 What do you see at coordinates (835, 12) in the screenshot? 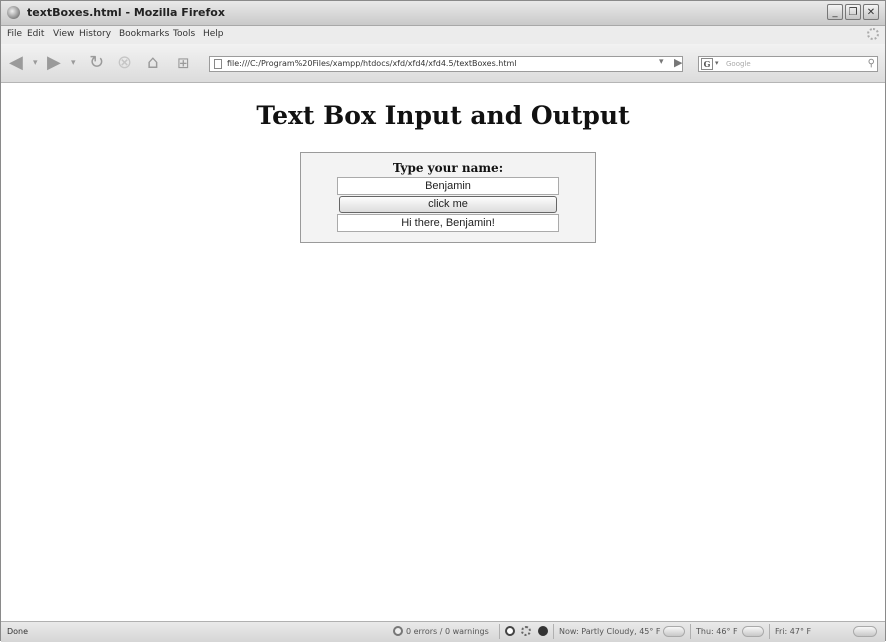
I see `minimize-button: _` at bounding box center [835, 12].